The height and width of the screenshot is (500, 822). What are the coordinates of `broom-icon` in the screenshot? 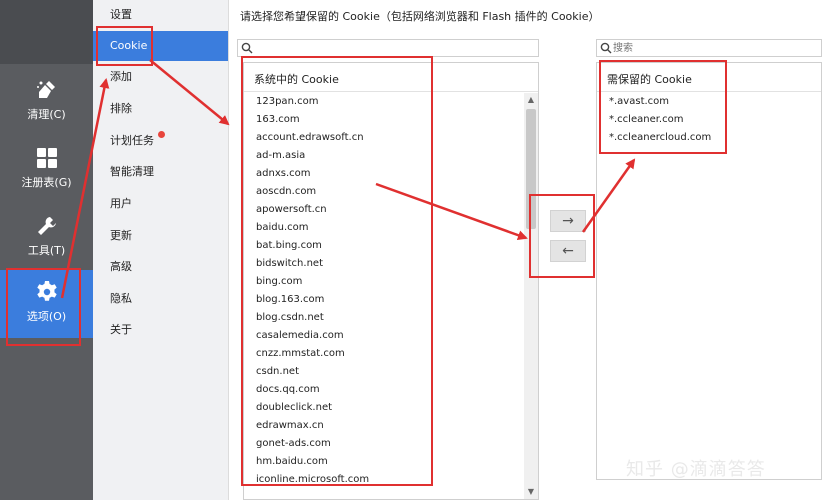 It's located at (45, 89).